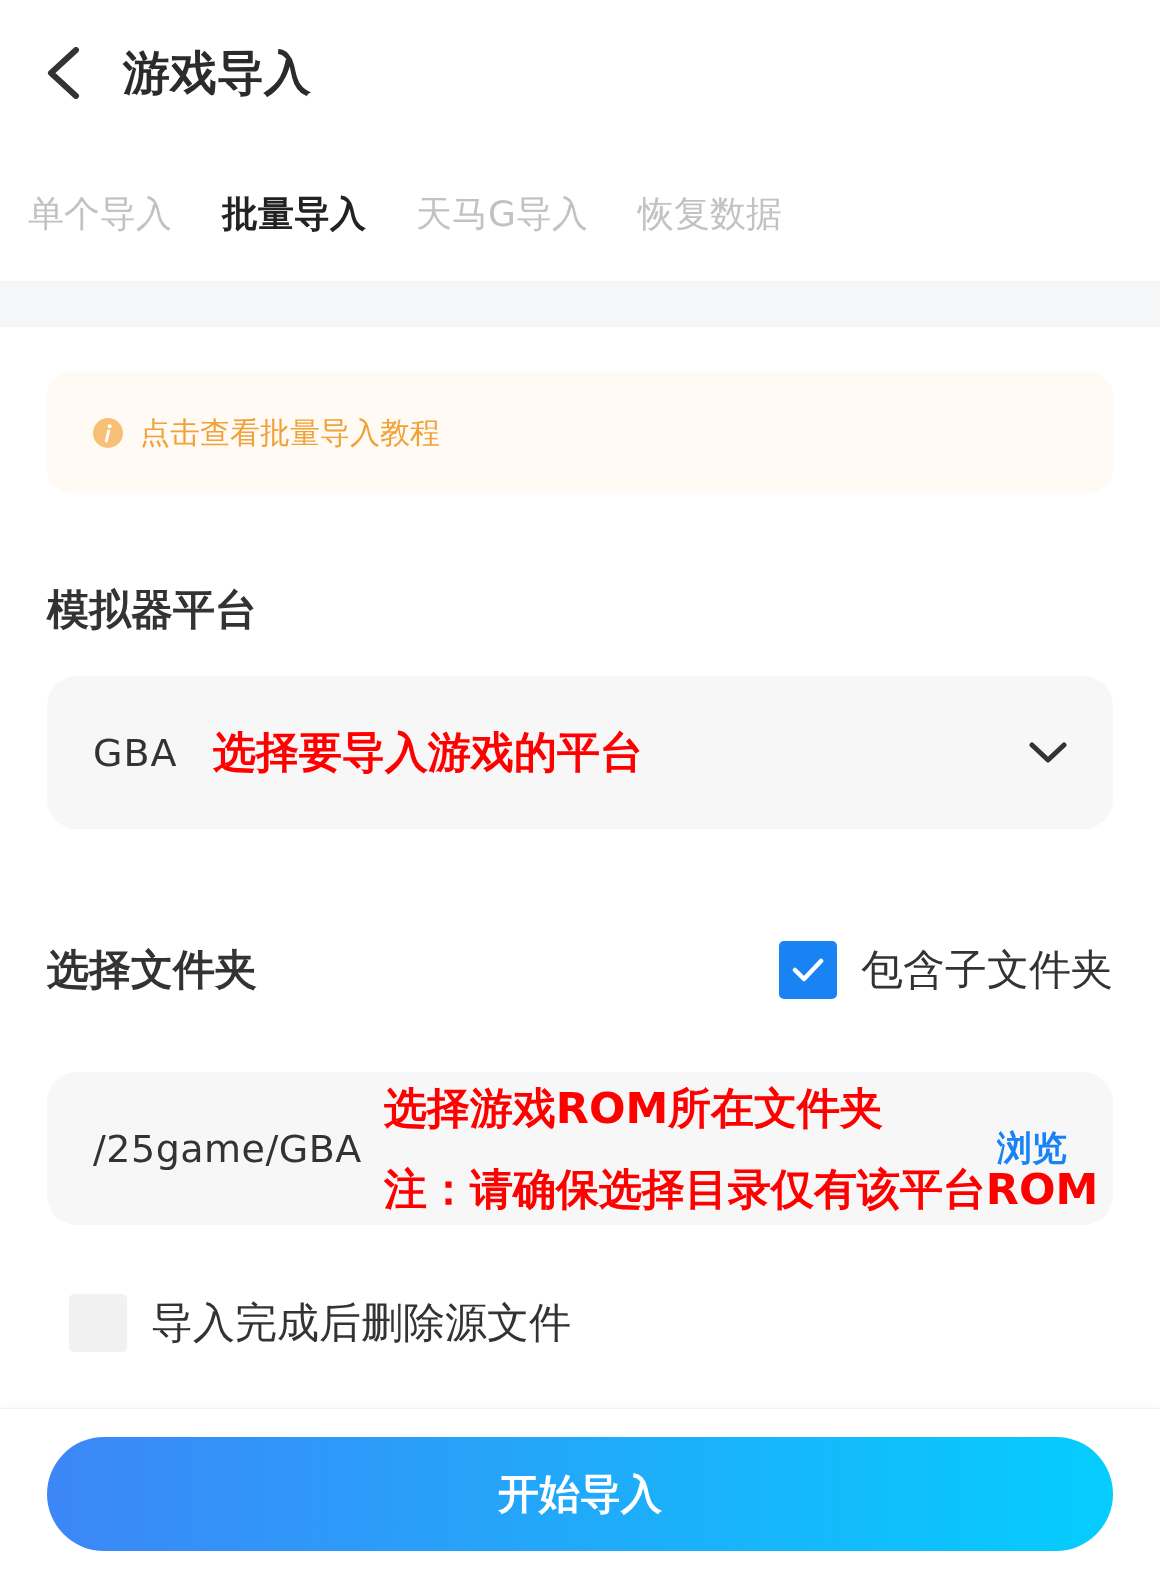  Describe the element at coordinates (427, 752) in the screenshot. I see `annotation-text: 选择要导入游戏的平台` at that location.